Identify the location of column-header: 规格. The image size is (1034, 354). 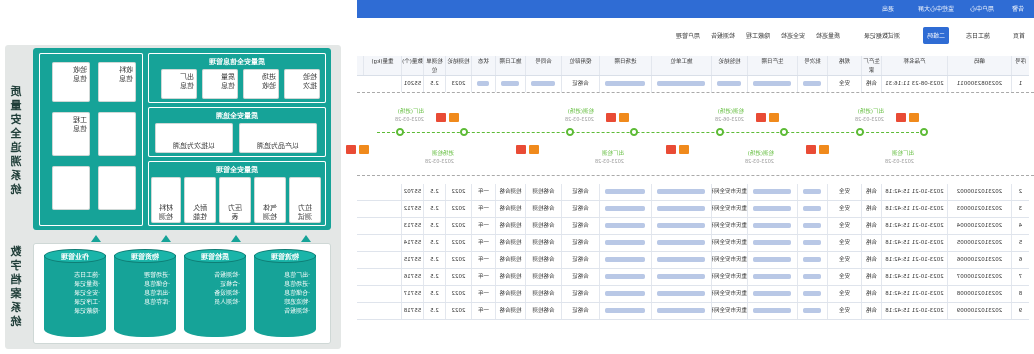
(844, 65).